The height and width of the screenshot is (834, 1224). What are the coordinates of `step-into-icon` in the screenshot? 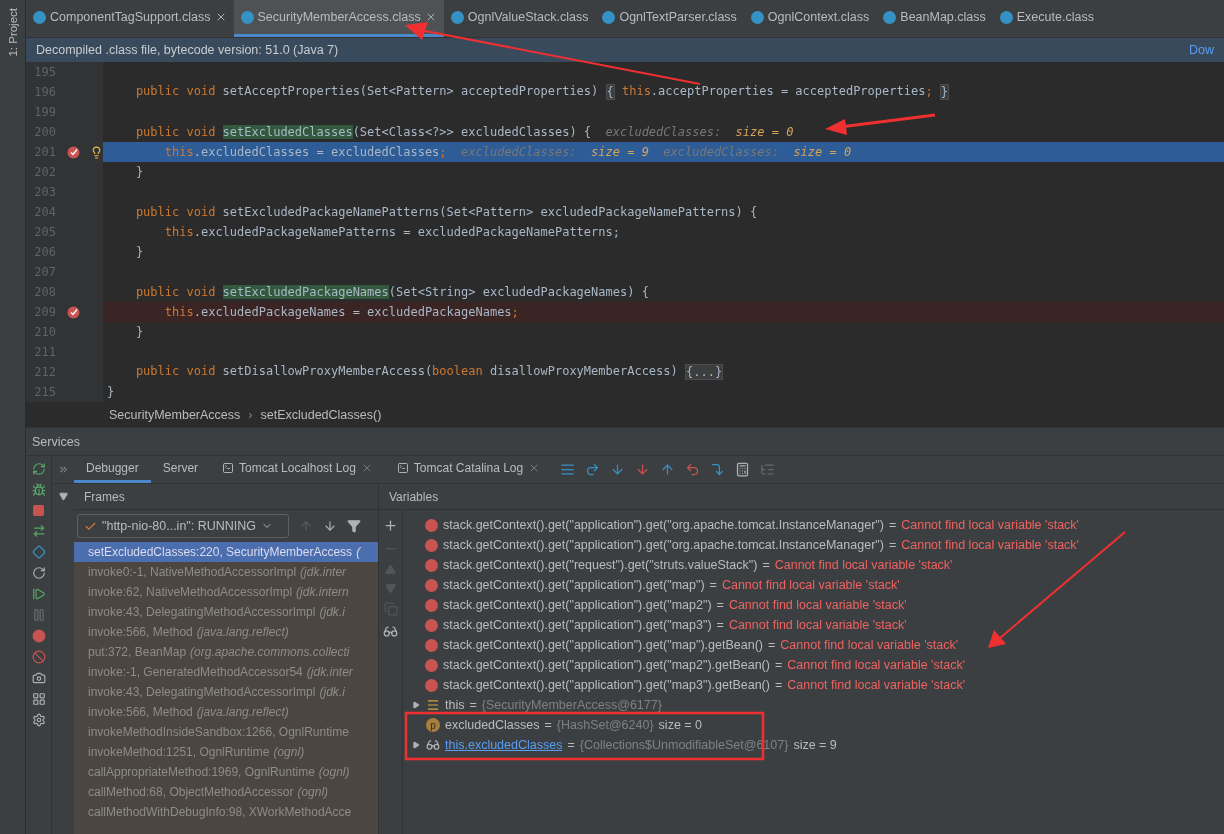 It's located at (618, 469).